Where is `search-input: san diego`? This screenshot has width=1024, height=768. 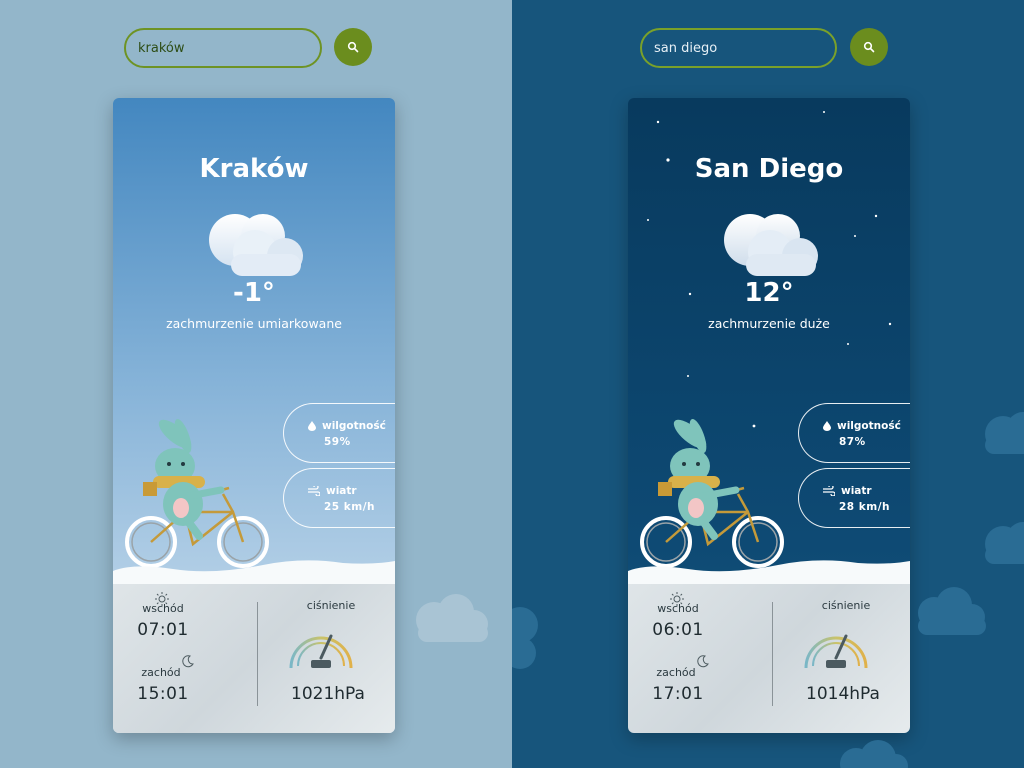
search-input: san diego is located at coordinates (738, 48).